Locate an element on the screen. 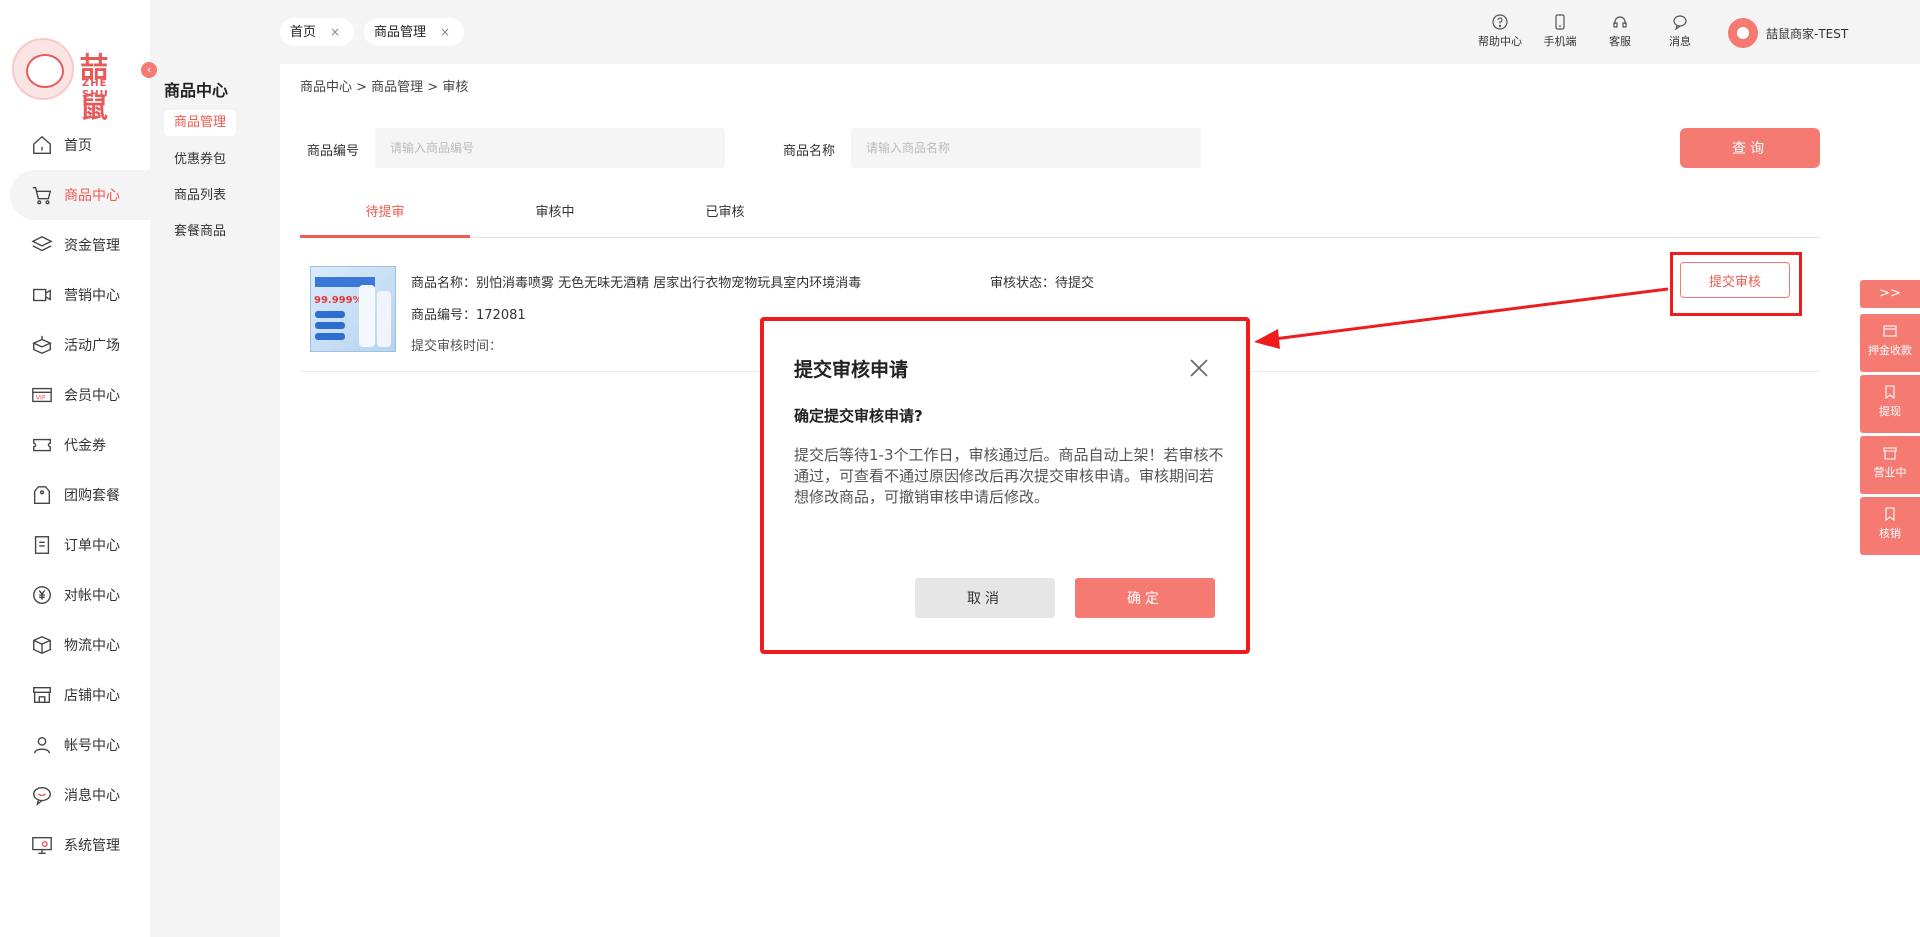  sidebar-item-label: 商品中心 is located at coordinates (92, 196).